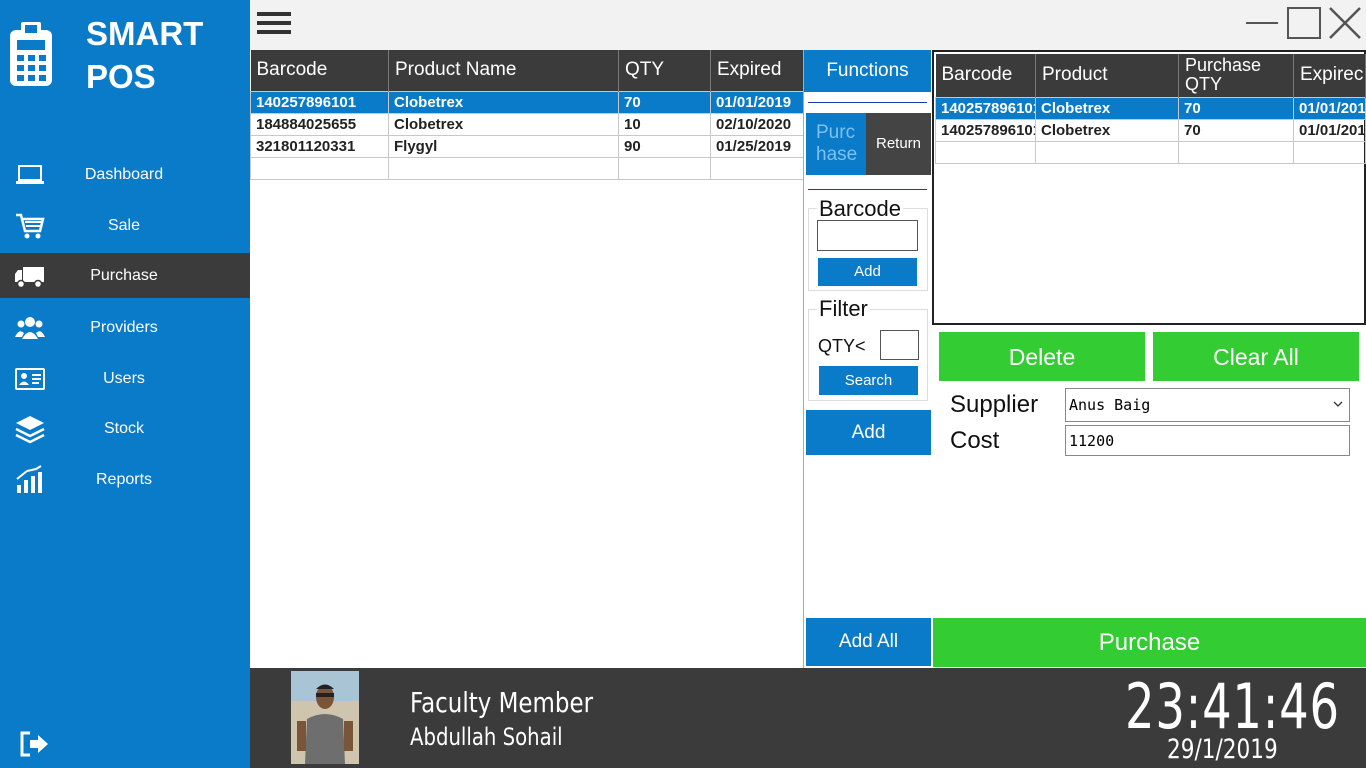 The width and height of the screenshot is (1366, 768). What do you see at coordinates (34, 744) in the screenshot?
I see `logout-icon` at bounding box center [34, 744].